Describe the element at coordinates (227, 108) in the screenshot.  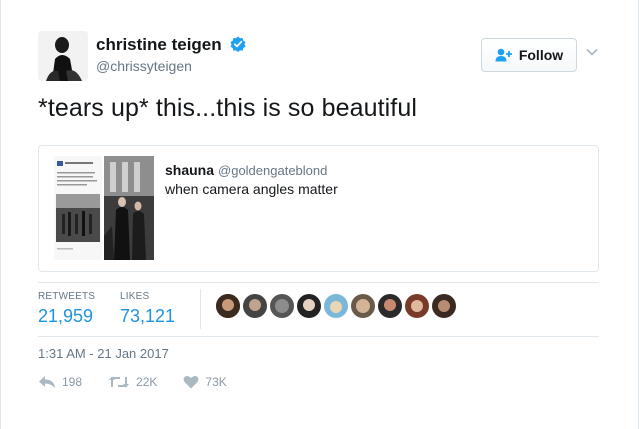
I see `tweet-text: *tears up* this...this is so beautiful` at that location.